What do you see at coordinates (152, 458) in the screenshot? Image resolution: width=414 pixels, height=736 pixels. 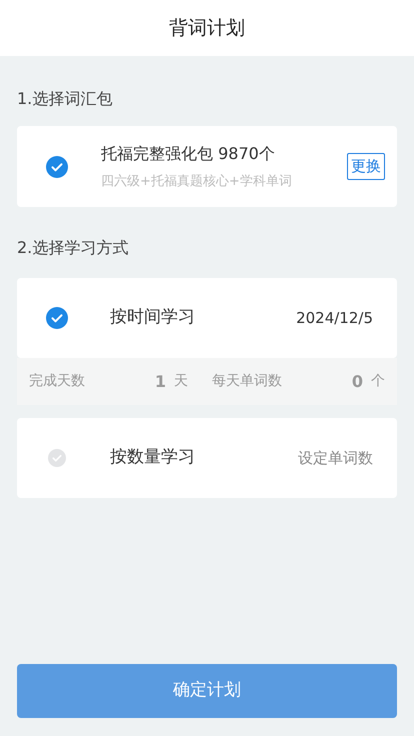 I see `method-title: 按数量学习` at bounding box center [152, 458].